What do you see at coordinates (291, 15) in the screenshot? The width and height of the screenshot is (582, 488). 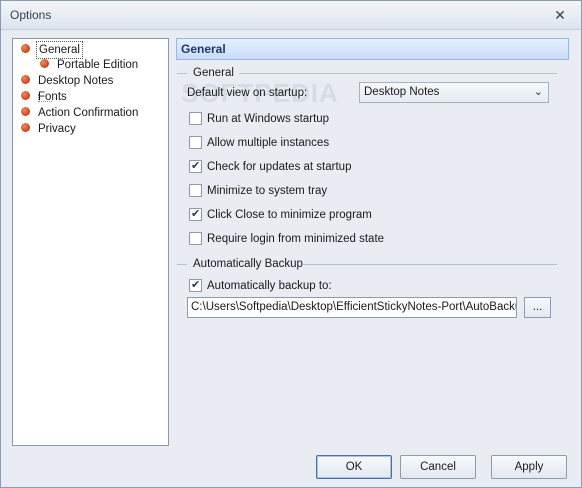 I see `title-bar: Options ✕` at bounding box center [291, 15].